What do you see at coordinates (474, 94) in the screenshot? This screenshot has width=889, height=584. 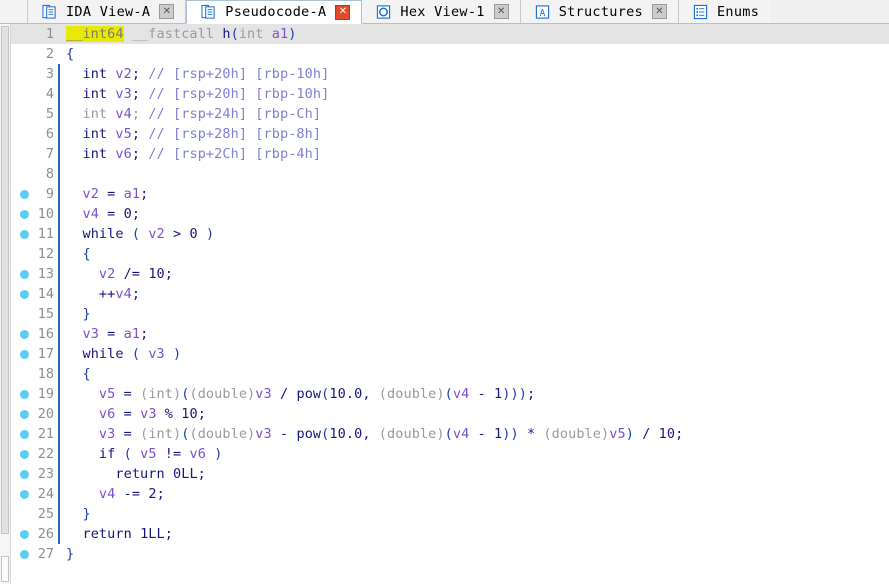 I see `code-text: int v3; // [rsp+20h] [rbp-10h]` at bounding box center [474, 94].